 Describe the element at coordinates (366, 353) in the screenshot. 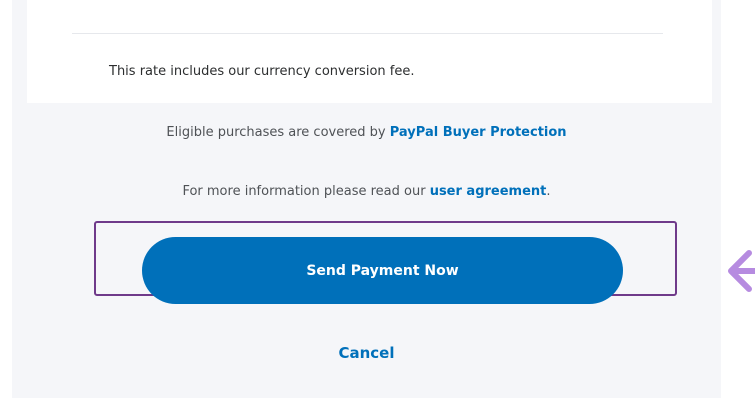

I see `cancel-link: Cancel` at that location.